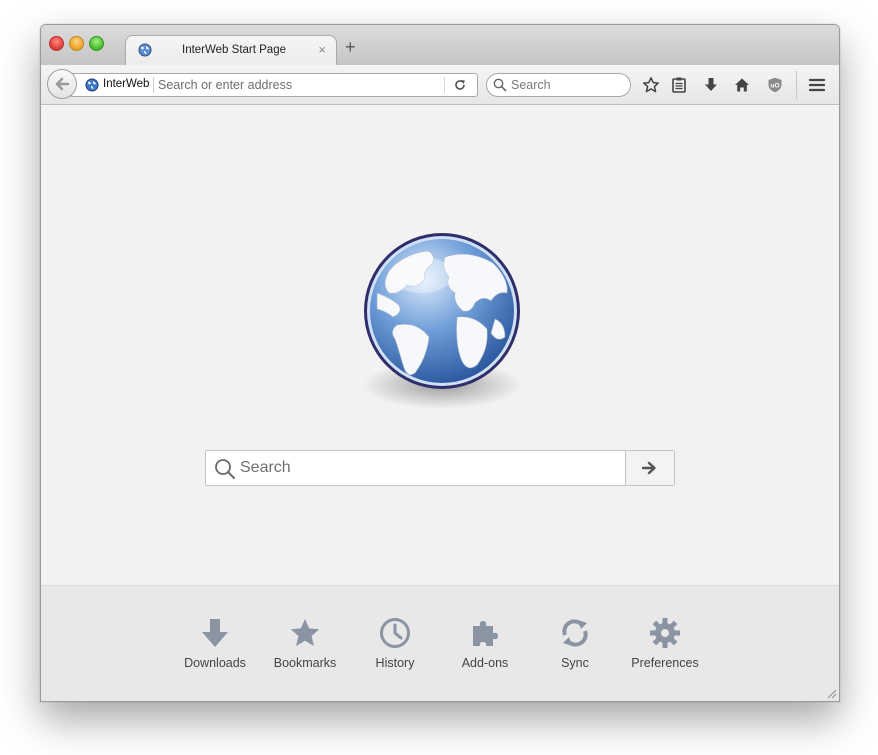  I want to click on launcher-bookmarks: Bookmarks, so click(305, 643).